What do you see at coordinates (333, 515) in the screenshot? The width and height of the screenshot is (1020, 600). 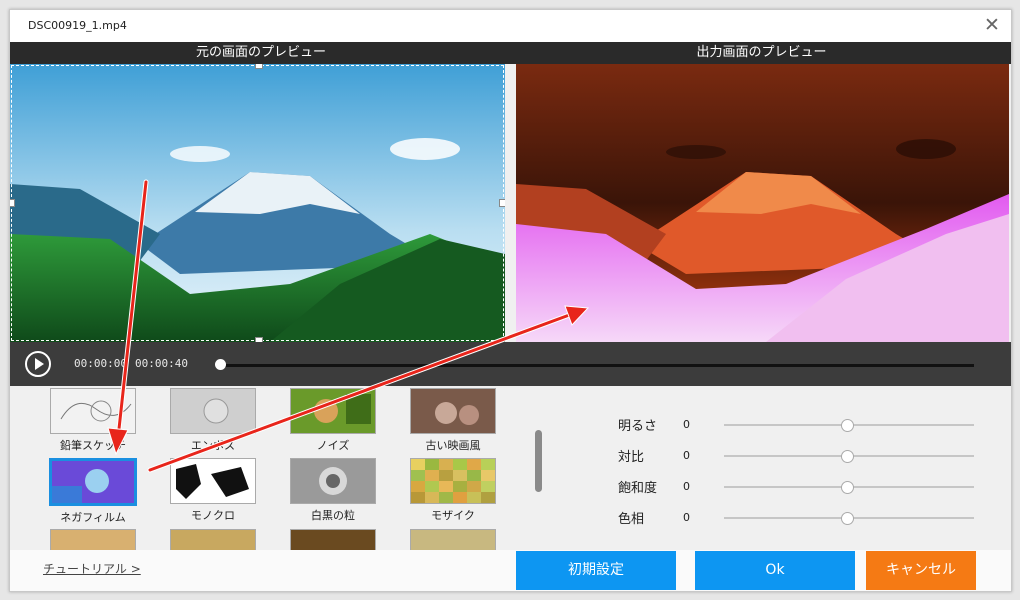 I see `filter-label: 白黒の粒` at bounding box center [333, 515].